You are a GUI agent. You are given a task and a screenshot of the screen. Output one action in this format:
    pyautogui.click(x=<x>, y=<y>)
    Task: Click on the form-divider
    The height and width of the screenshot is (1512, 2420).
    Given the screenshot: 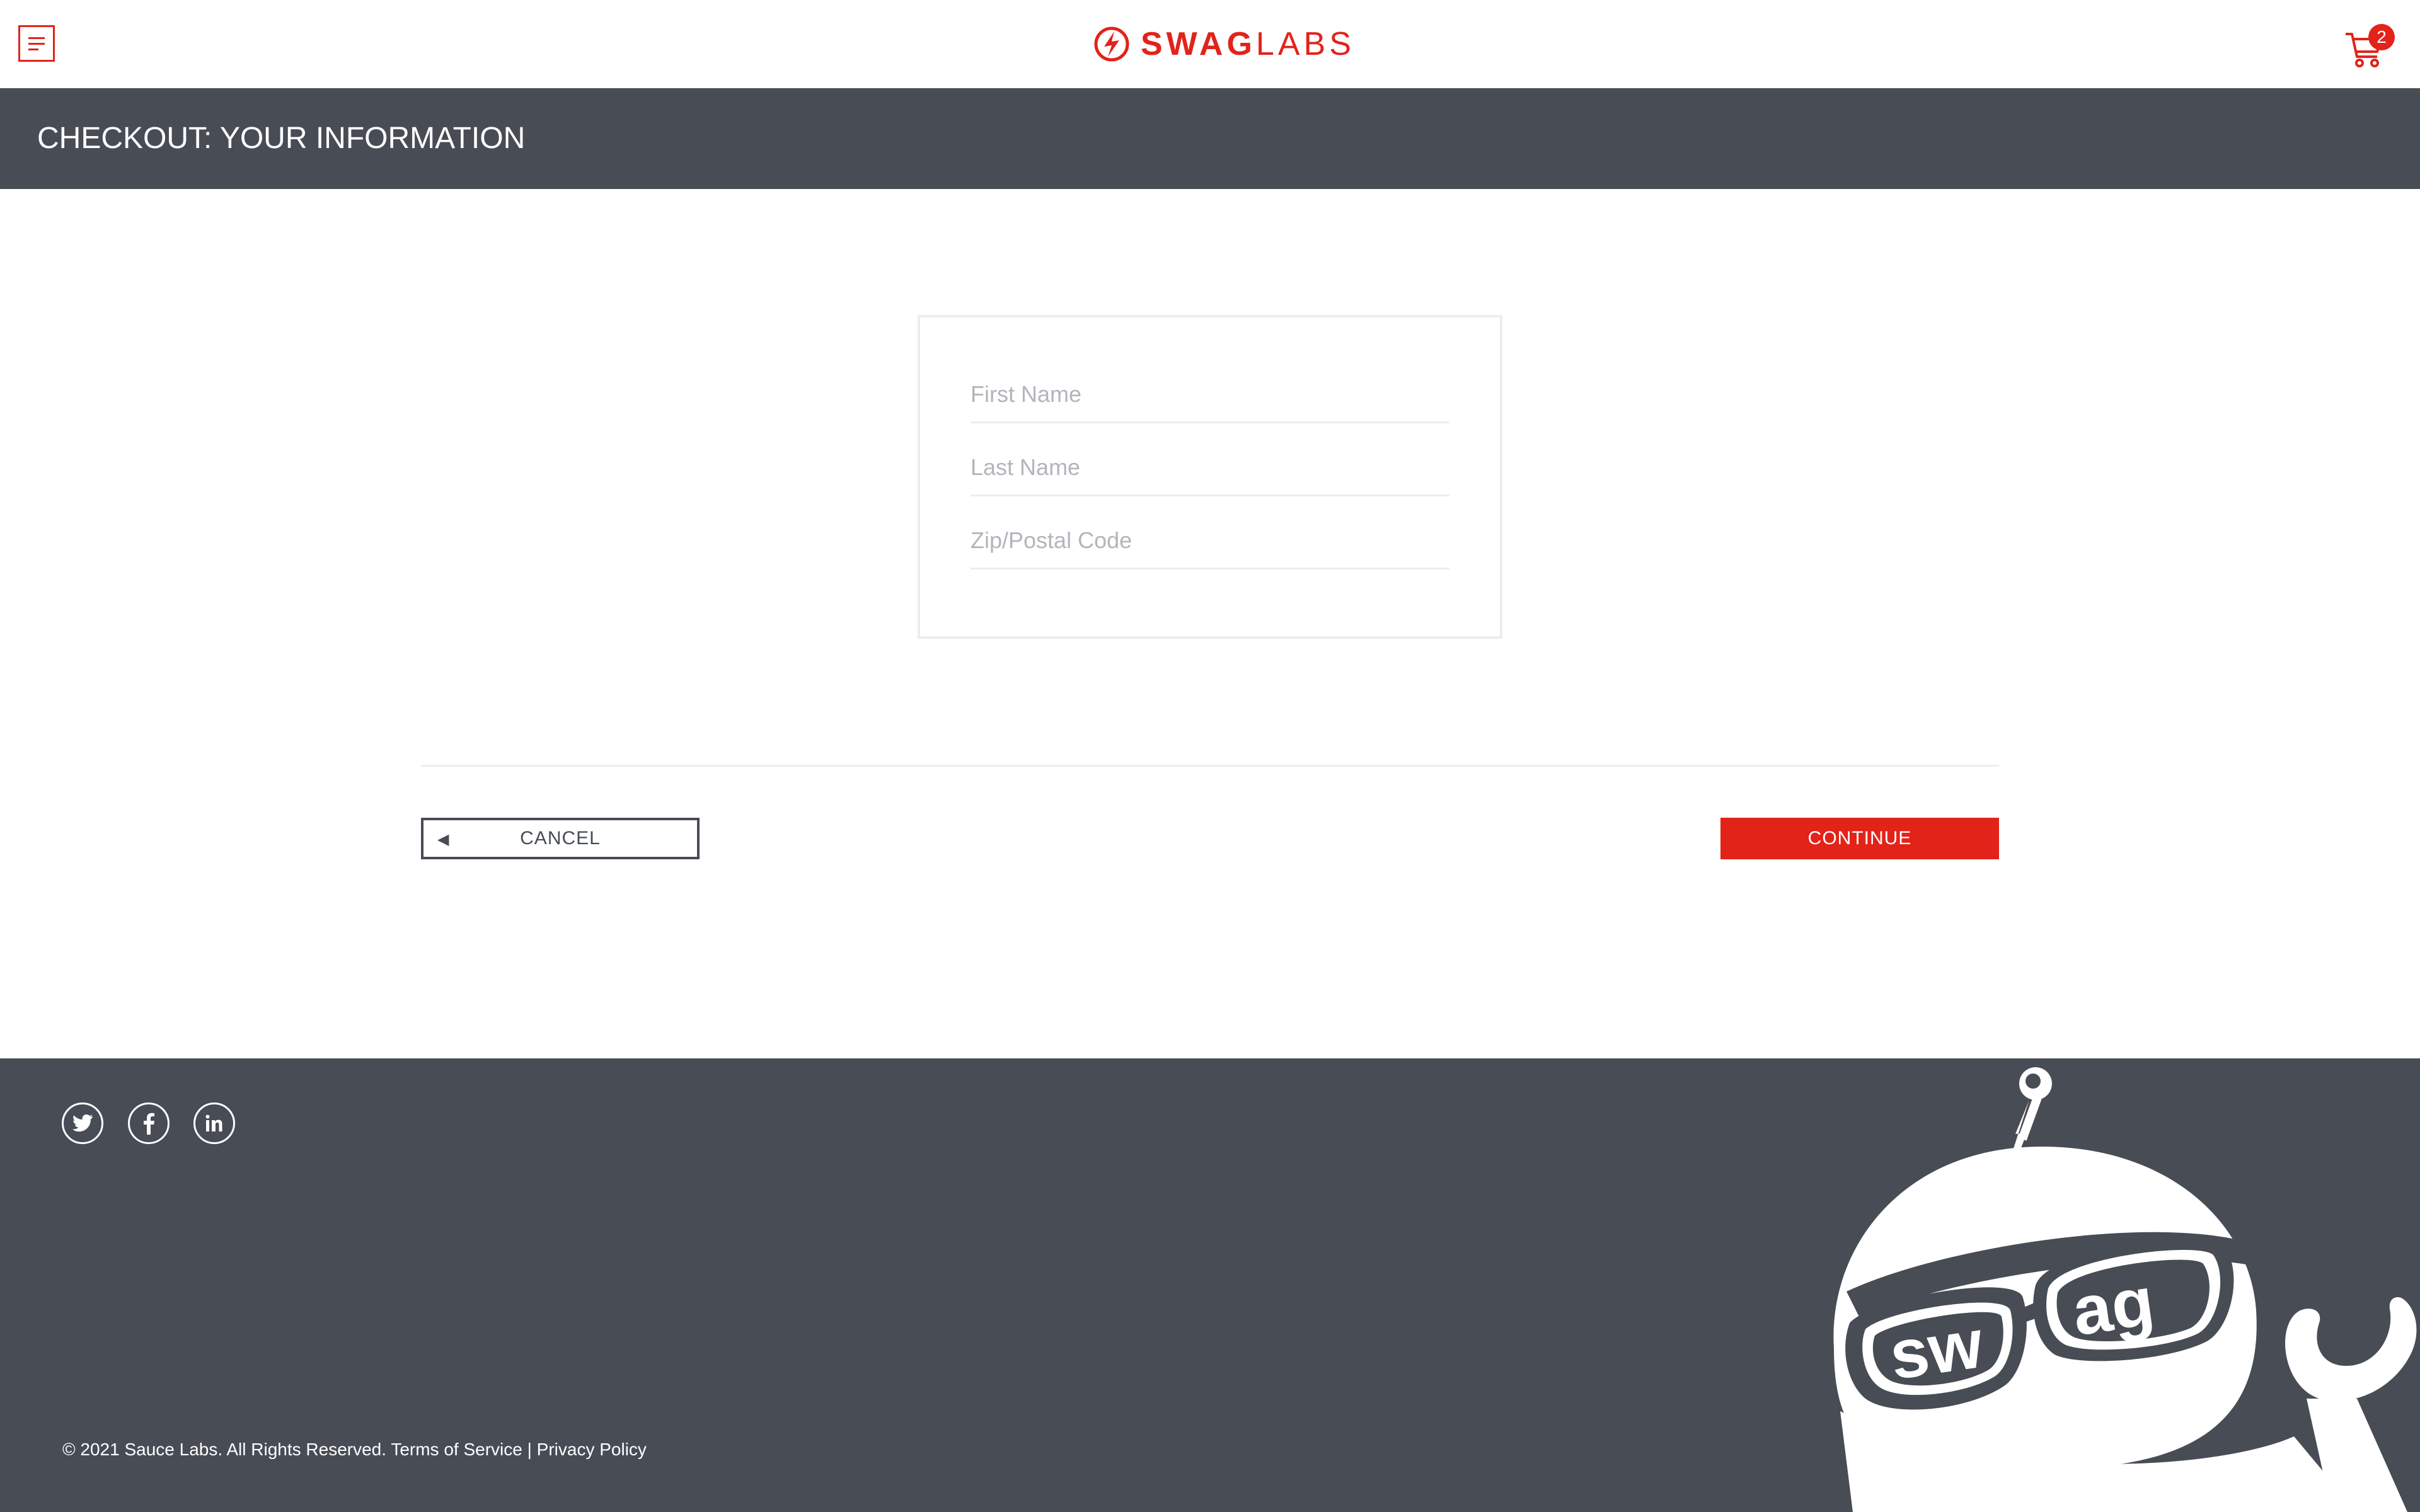 What is the action you would take?
    pyautogui.click(x=1210, y=766)
    